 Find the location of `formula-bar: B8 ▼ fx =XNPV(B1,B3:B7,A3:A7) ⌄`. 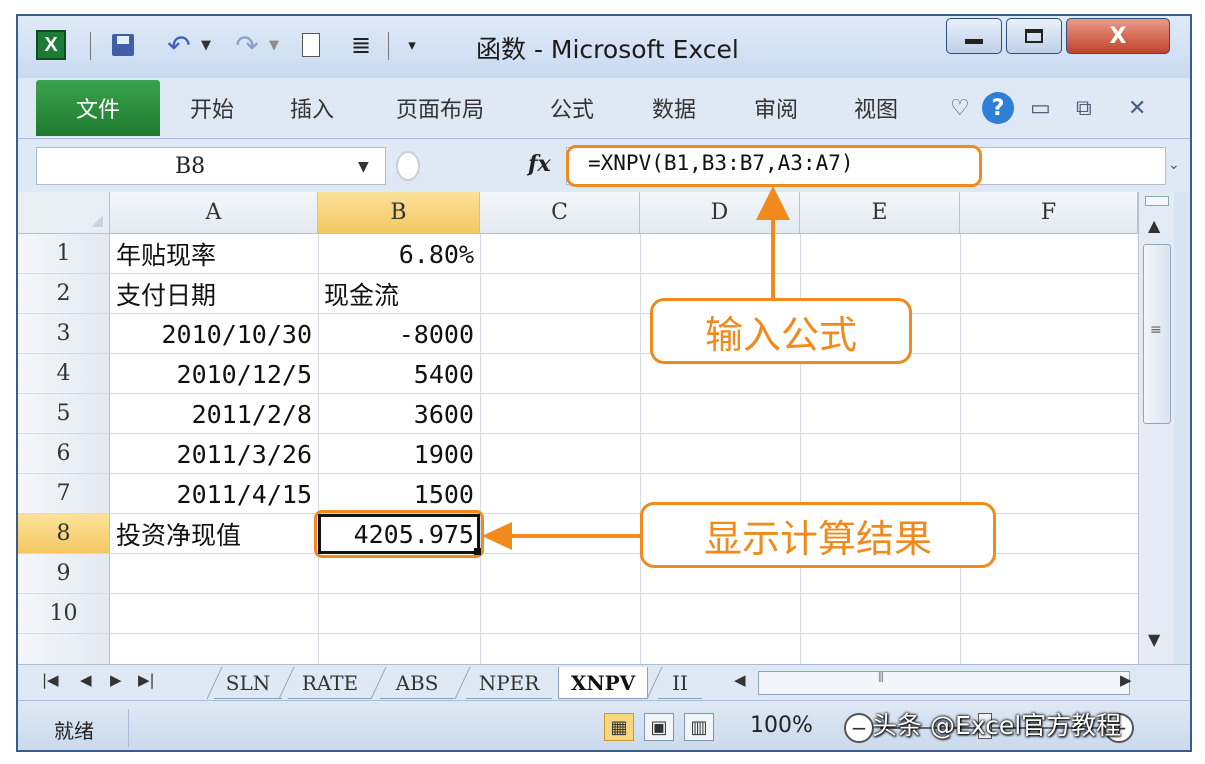

formula-bar: B8 ▼ fx =XNPV(B1,B3:B7,A3:A7) ⌄ is located at coordinates (604, 165).